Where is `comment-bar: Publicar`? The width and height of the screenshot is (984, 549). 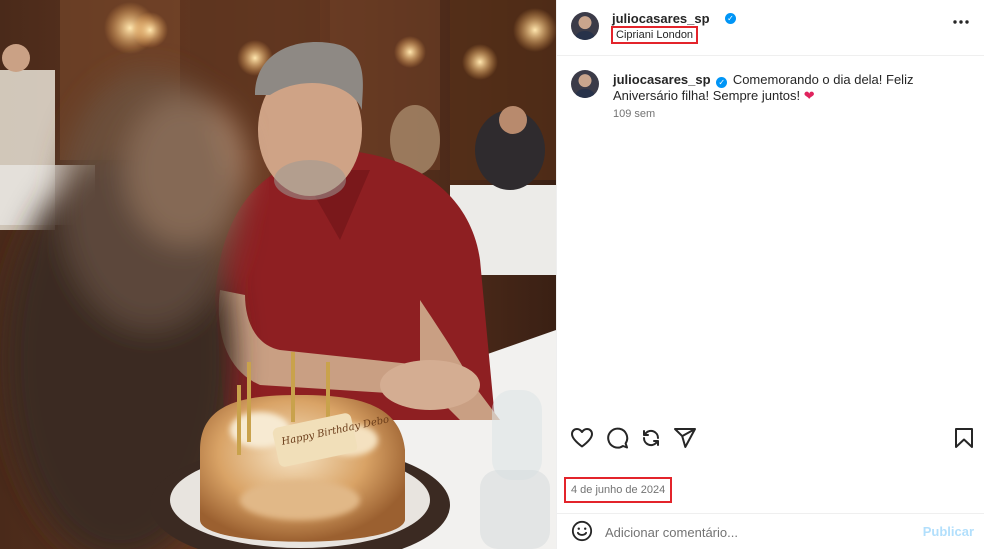
comment-bar: Publicar is located at coordinates (770, 531).